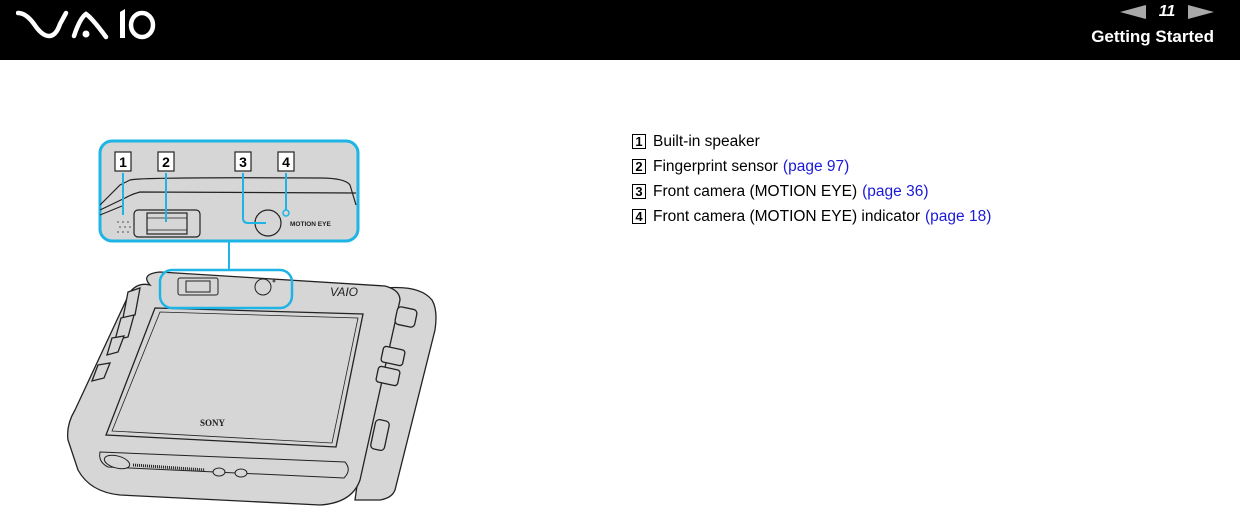 The width and height of the screenshot is (1240, 509). I want to click on svg-text: 1, so click(123, 162).